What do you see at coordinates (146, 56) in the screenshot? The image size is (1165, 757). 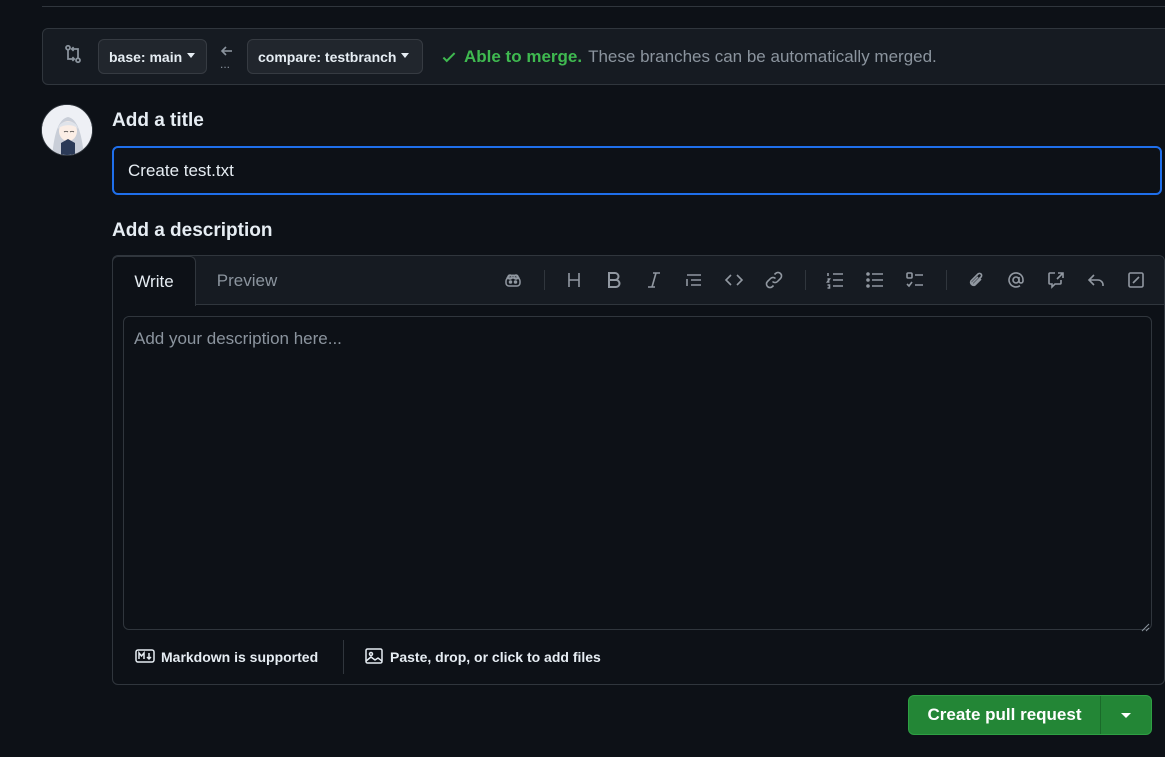 I see `base-branch-label: base: main` at bounding box center [146, 56].